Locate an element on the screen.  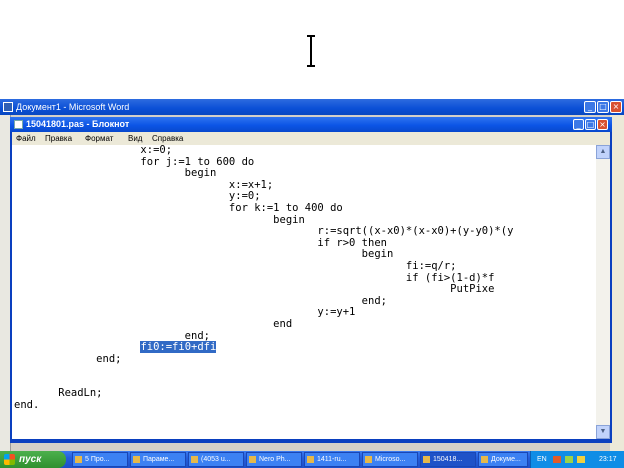
code-line: x:=0; is located at coordinates (93, 150).